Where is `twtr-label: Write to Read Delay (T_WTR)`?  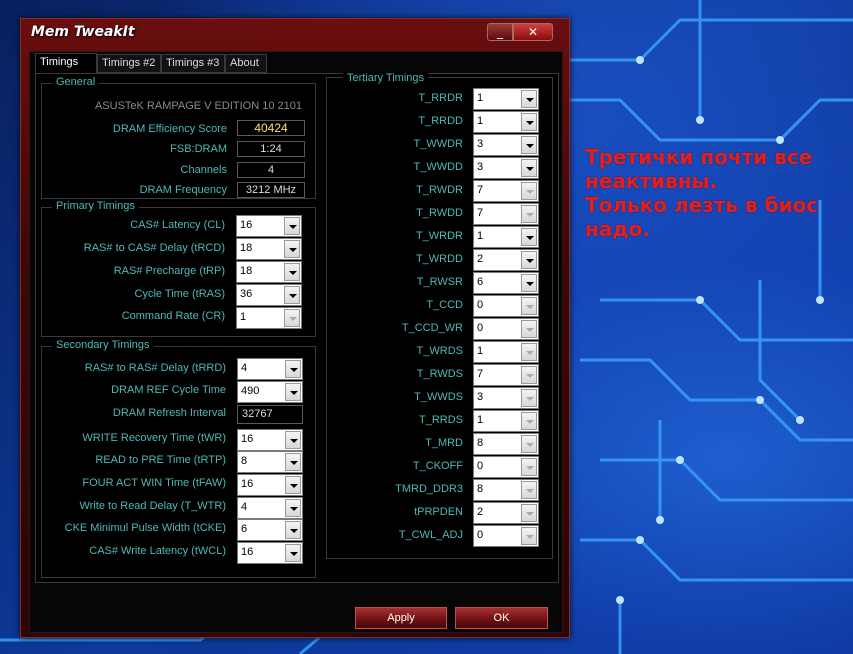
twtr-label: Write to Read Delay (T_WTR) is located at coordinates (153, 506).